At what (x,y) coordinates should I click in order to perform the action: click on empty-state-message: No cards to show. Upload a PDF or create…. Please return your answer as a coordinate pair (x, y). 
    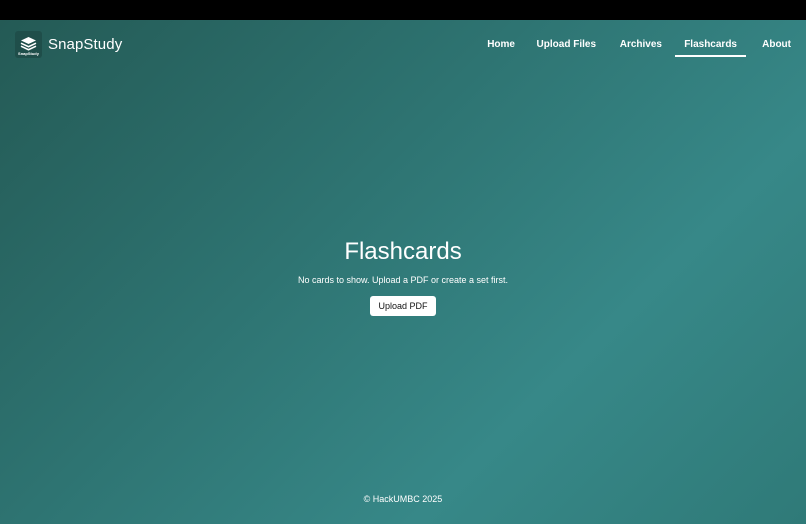
    Looking at the image, I should click on (403, 280).